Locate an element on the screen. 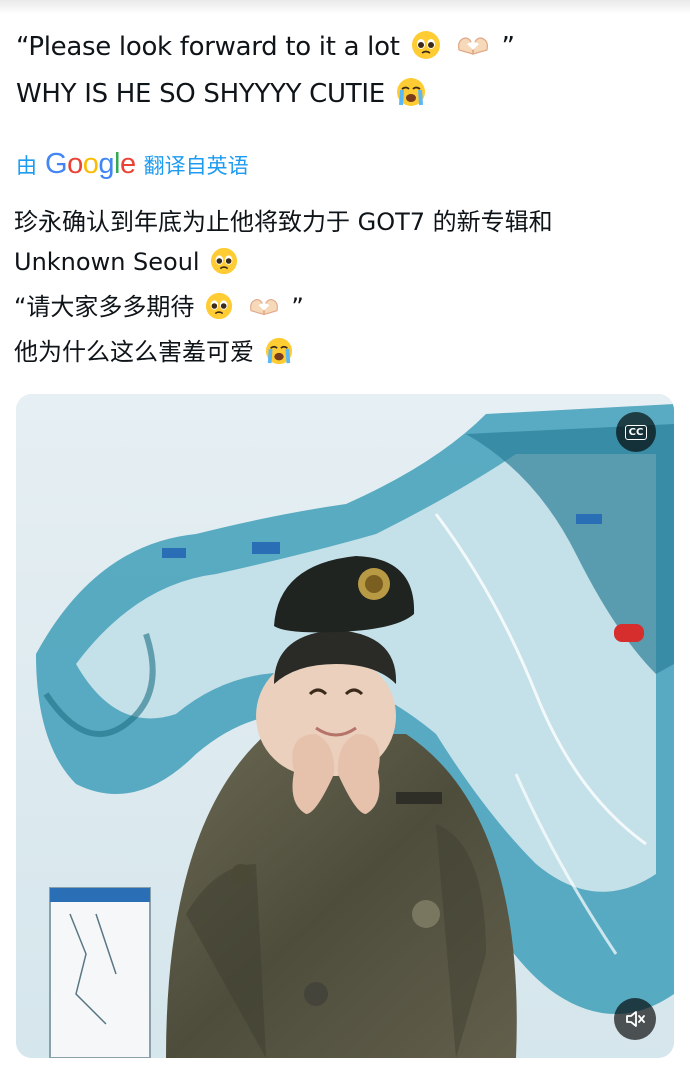 This screenshot has width=690, height=1090. closed-captions-button: CC is located at coordinates (636, 432).